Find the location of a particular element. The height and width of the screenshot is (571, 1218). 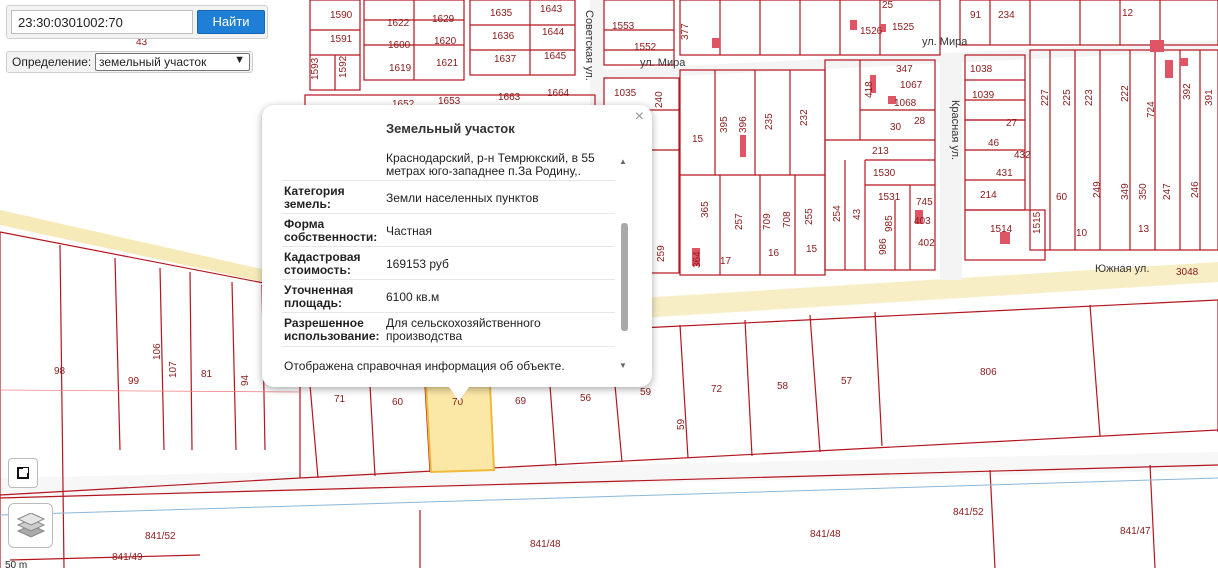

svg-text: 1039 is located at coordinates (983, 95).